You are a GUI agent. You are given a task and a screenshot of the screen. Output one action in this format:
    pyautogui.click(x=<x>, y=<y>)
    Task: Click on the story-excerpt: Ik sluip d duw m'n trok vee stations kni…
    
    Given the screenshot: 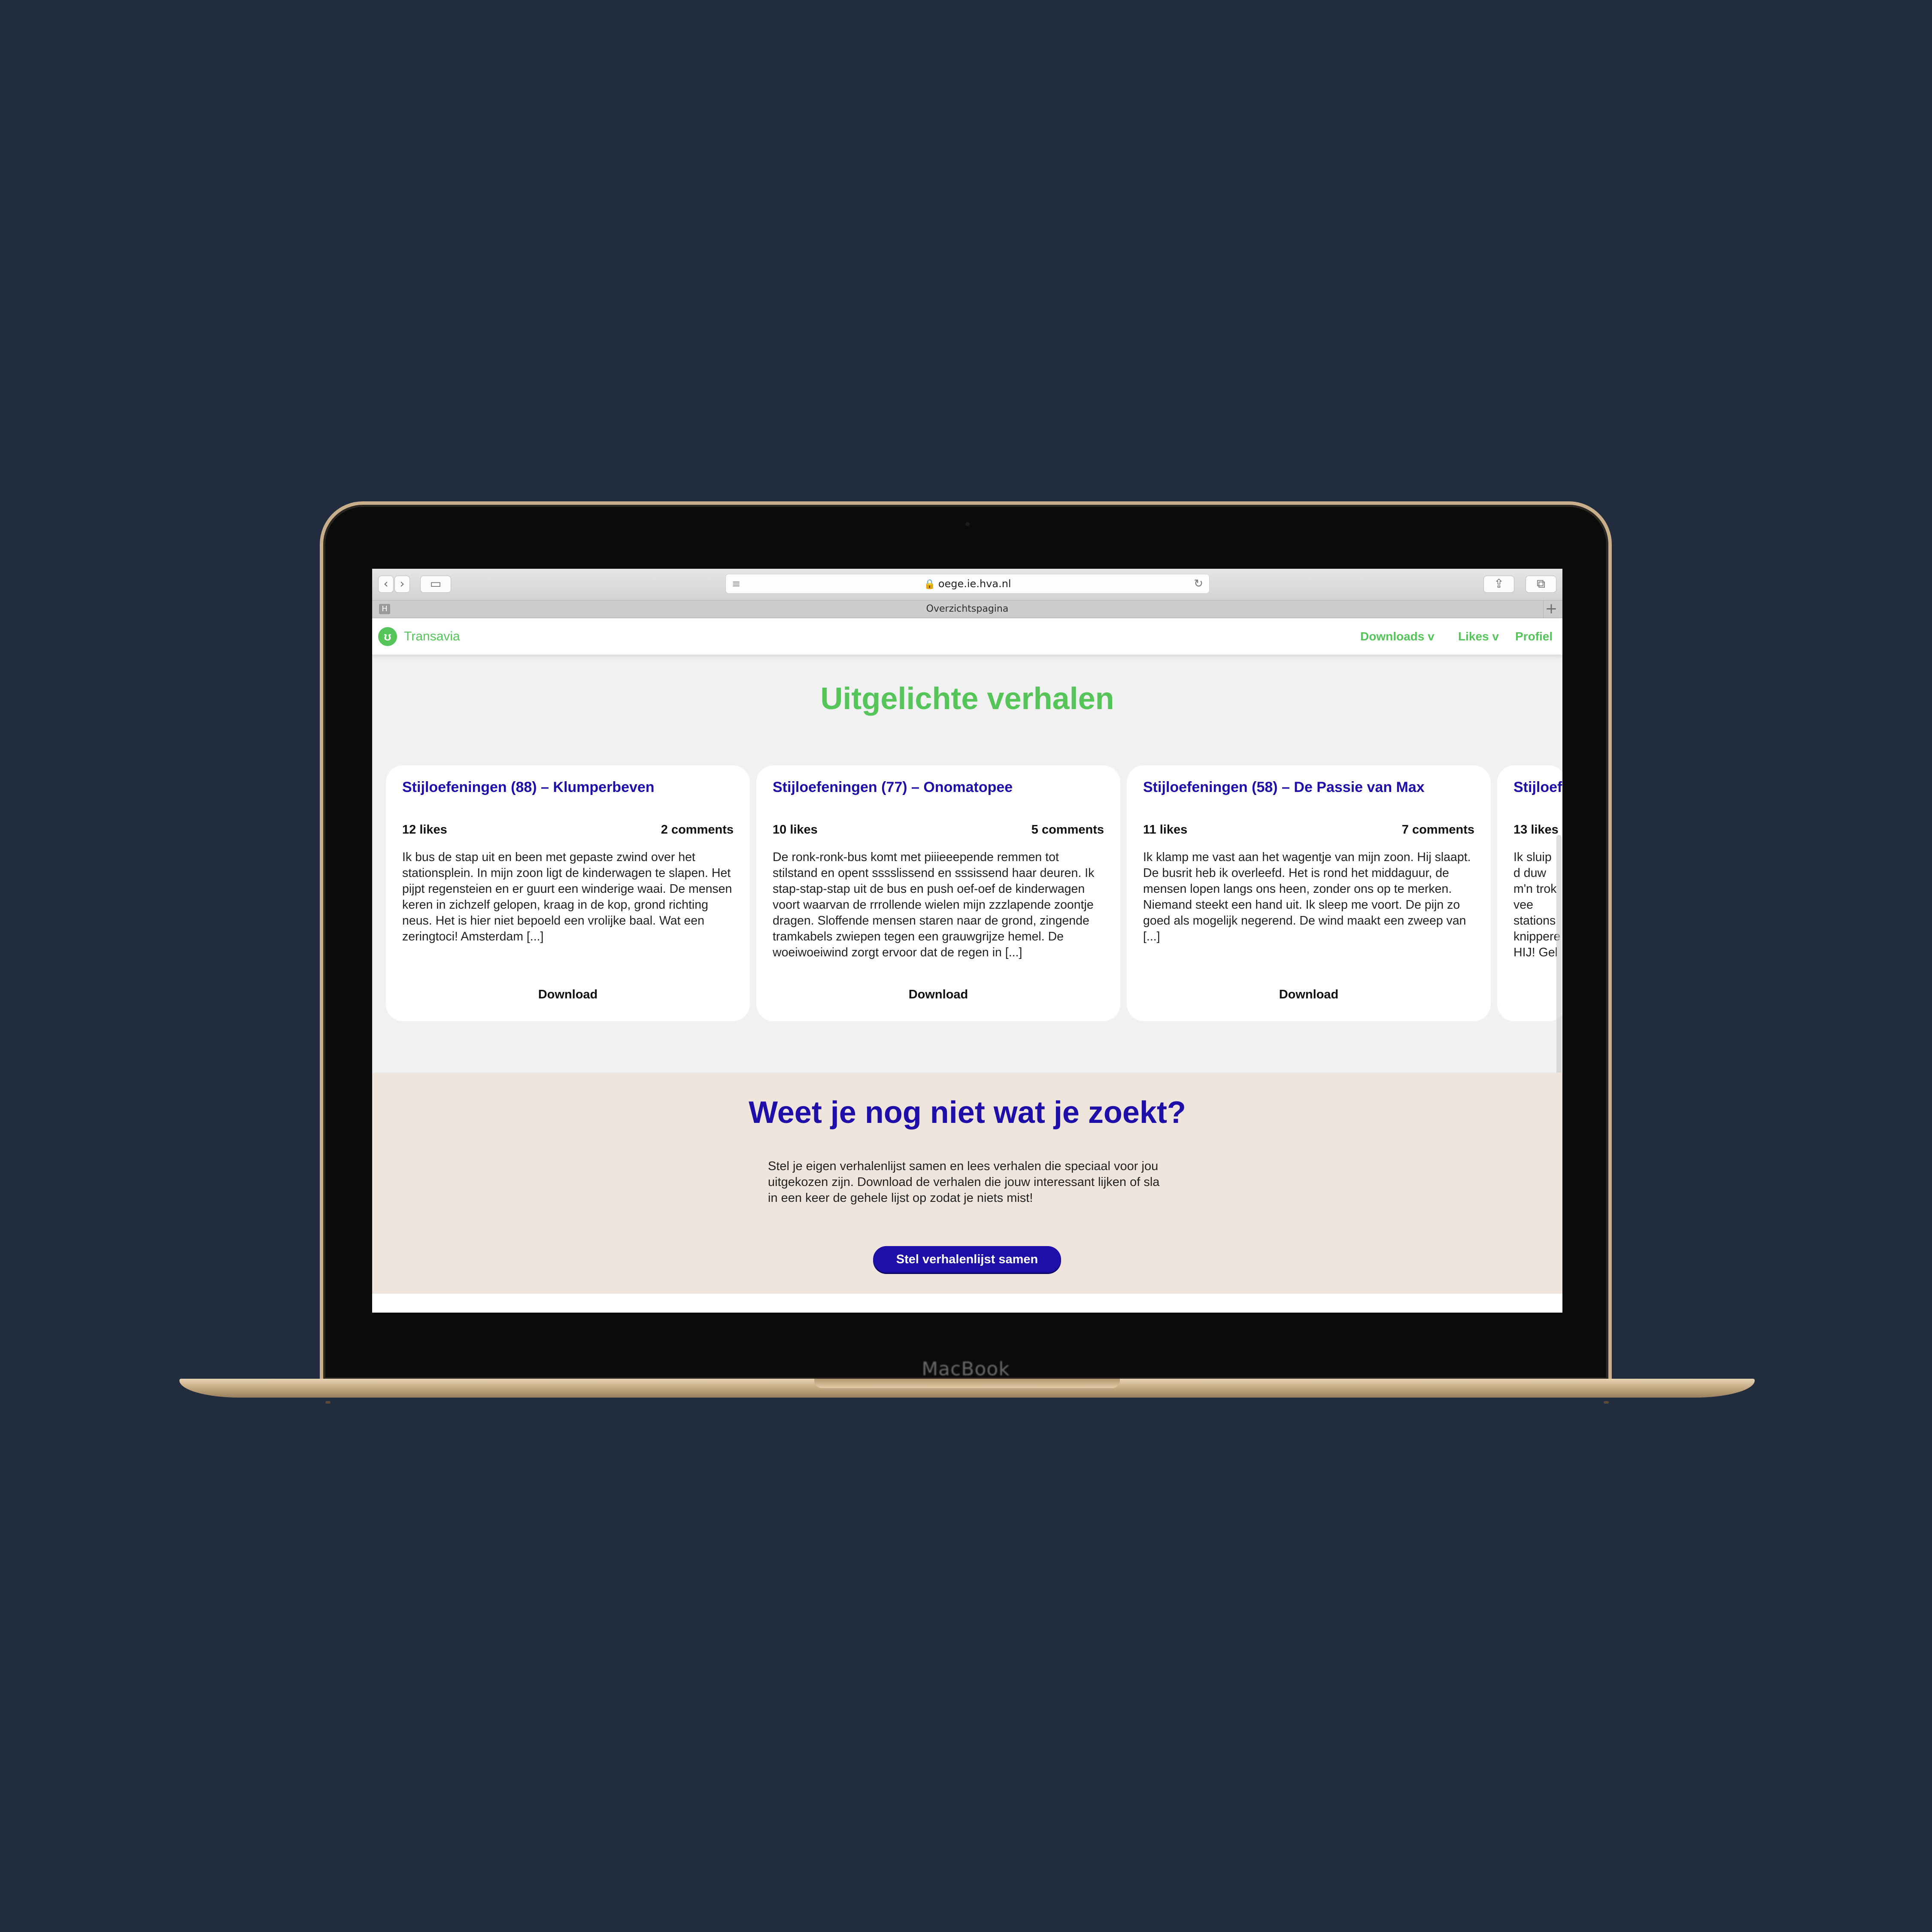 What is the action you would take?
    pyautogui.click(x=1537, y=904)
    